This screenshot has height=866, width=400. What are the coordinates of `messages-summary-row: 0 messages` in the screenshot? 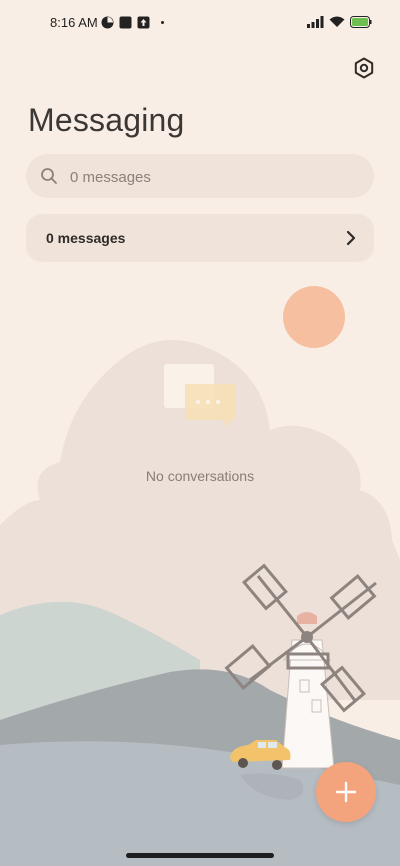 It's located at (200, 238).